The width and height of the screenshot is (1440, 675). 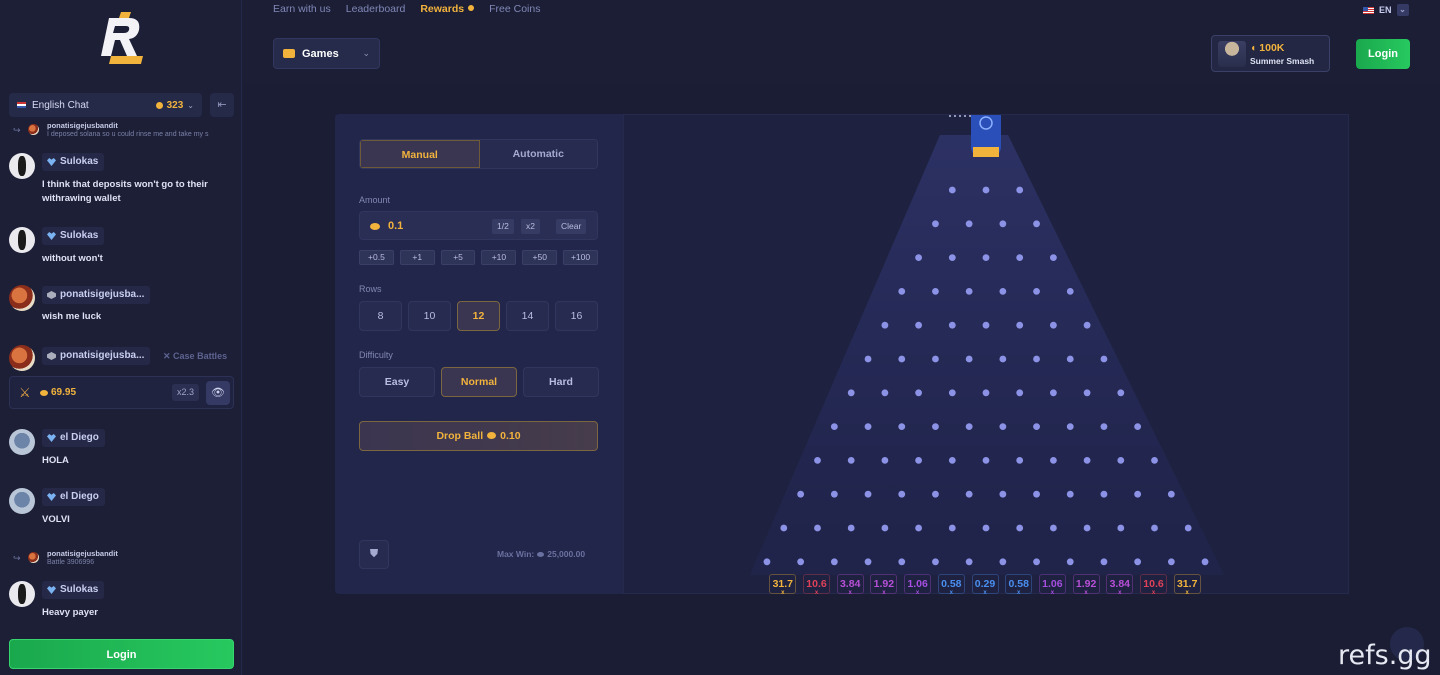 What do you see at coordinates (64, 392) in the screenshot?
I see `battle-value: 69.95` at bounding box center [64, 392].